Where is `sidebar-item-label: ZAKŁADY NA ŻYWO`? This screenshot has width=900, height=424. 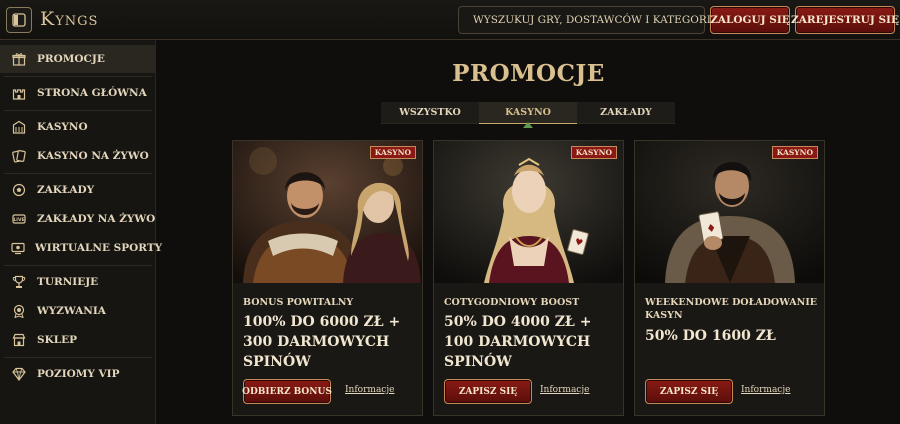
sidebar-item-label: ZAKŁADY NA ŻYWO is located at coordinates (96, 219).